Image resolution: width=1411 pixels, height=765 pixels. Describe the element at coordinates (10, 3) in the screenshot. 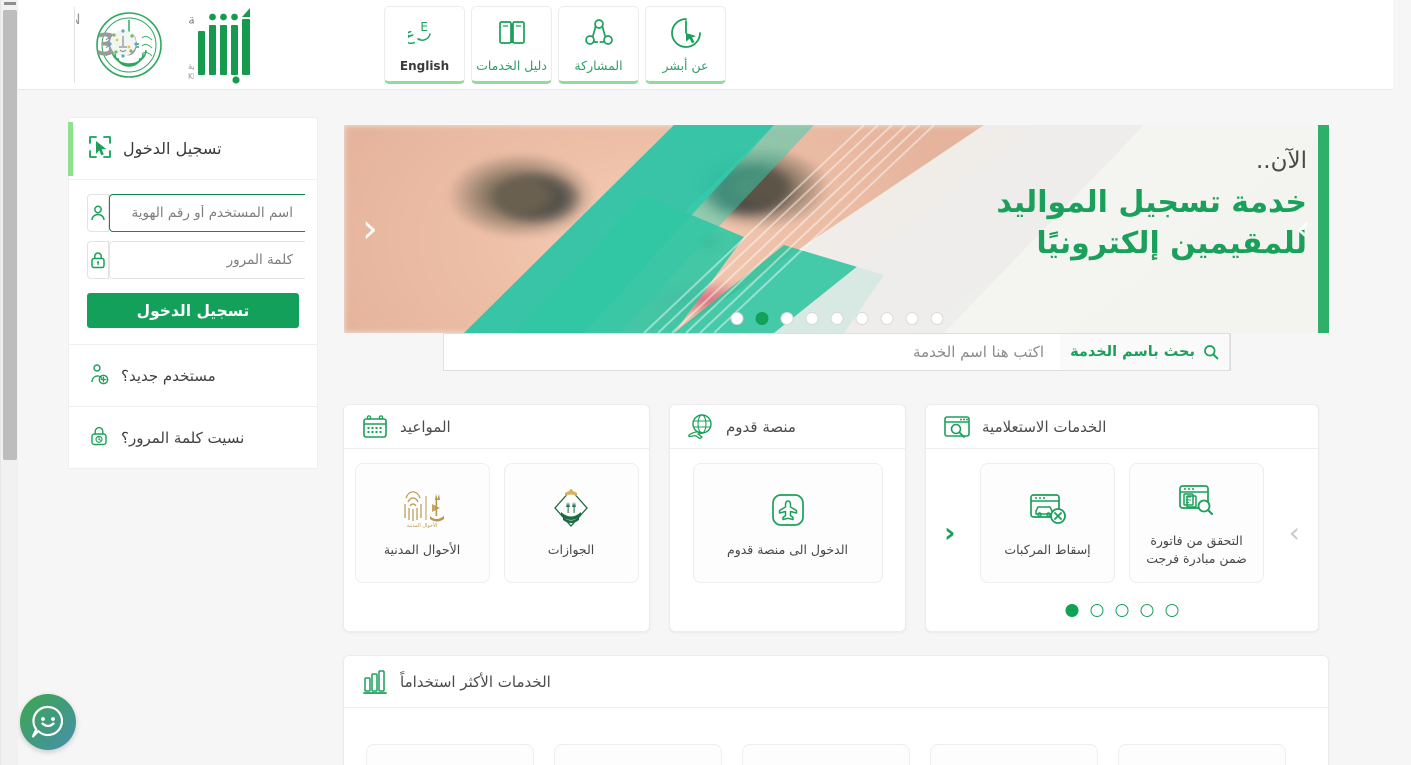

I see `scrollbar-top-cap` at that location.